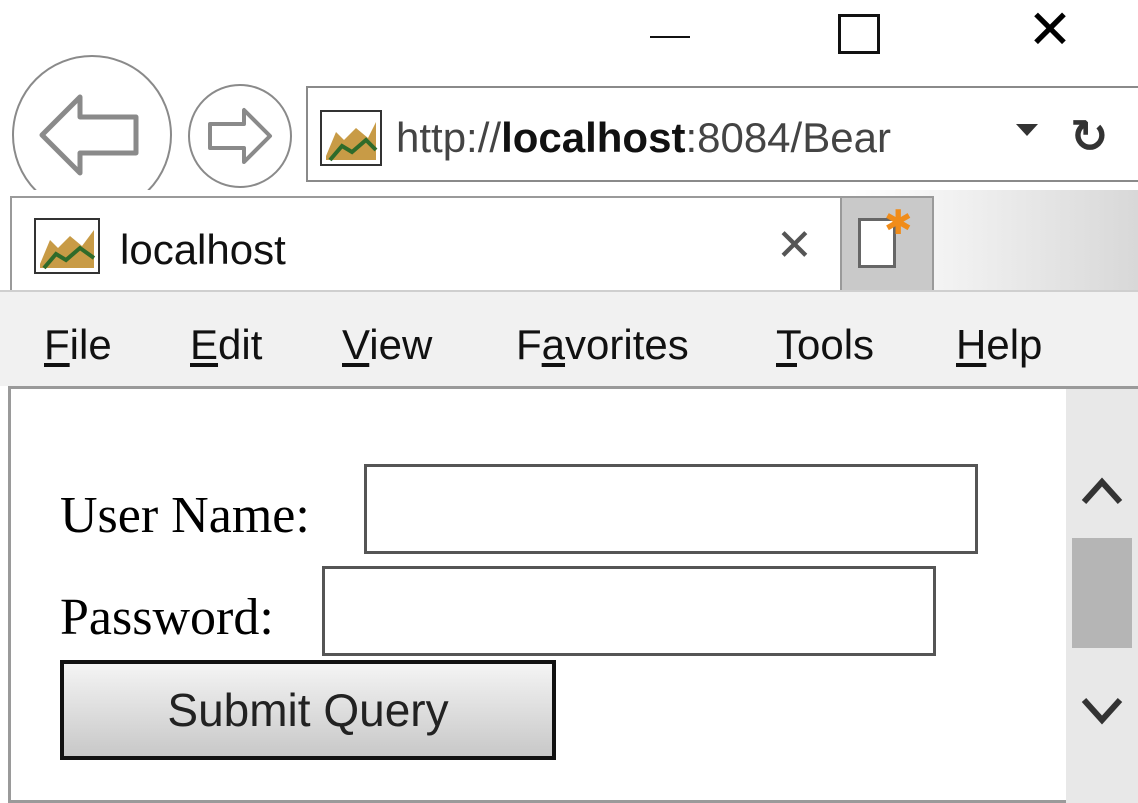  What do you see at coordinates (671, 509) in the screenshot?
I see `username-input` at bounding box center [671, 509].